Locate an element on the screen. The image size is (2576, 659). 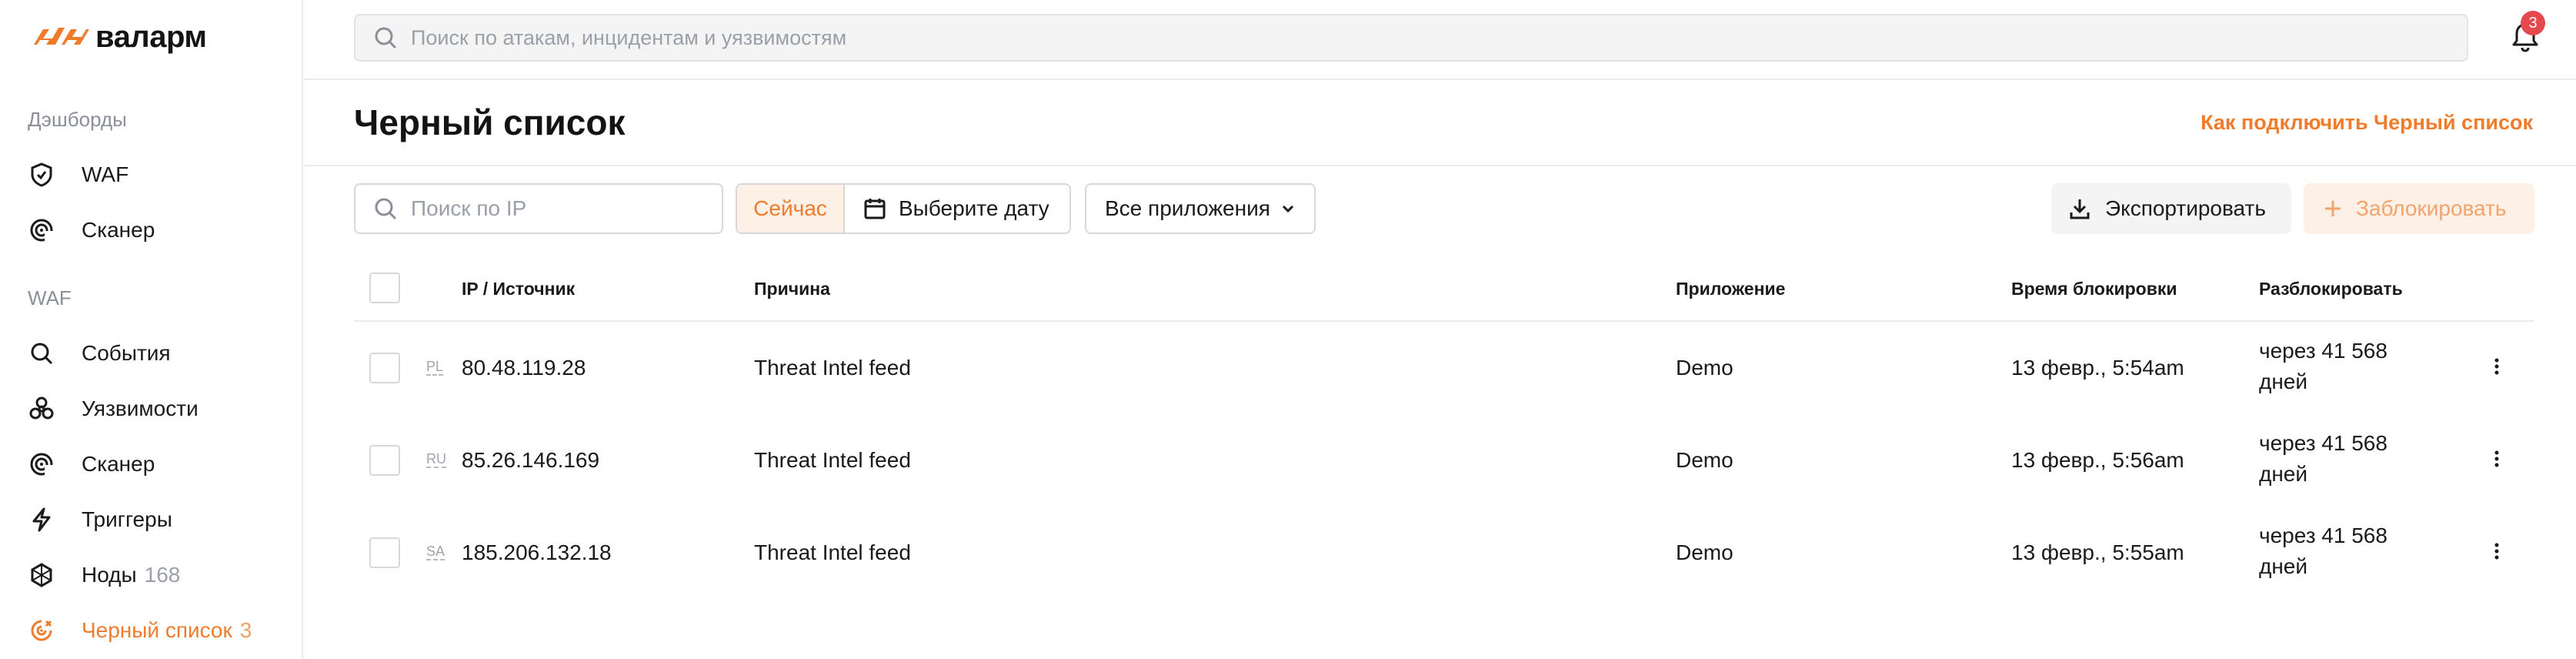
topbar: 3 is located at coordinates (1440, 40).